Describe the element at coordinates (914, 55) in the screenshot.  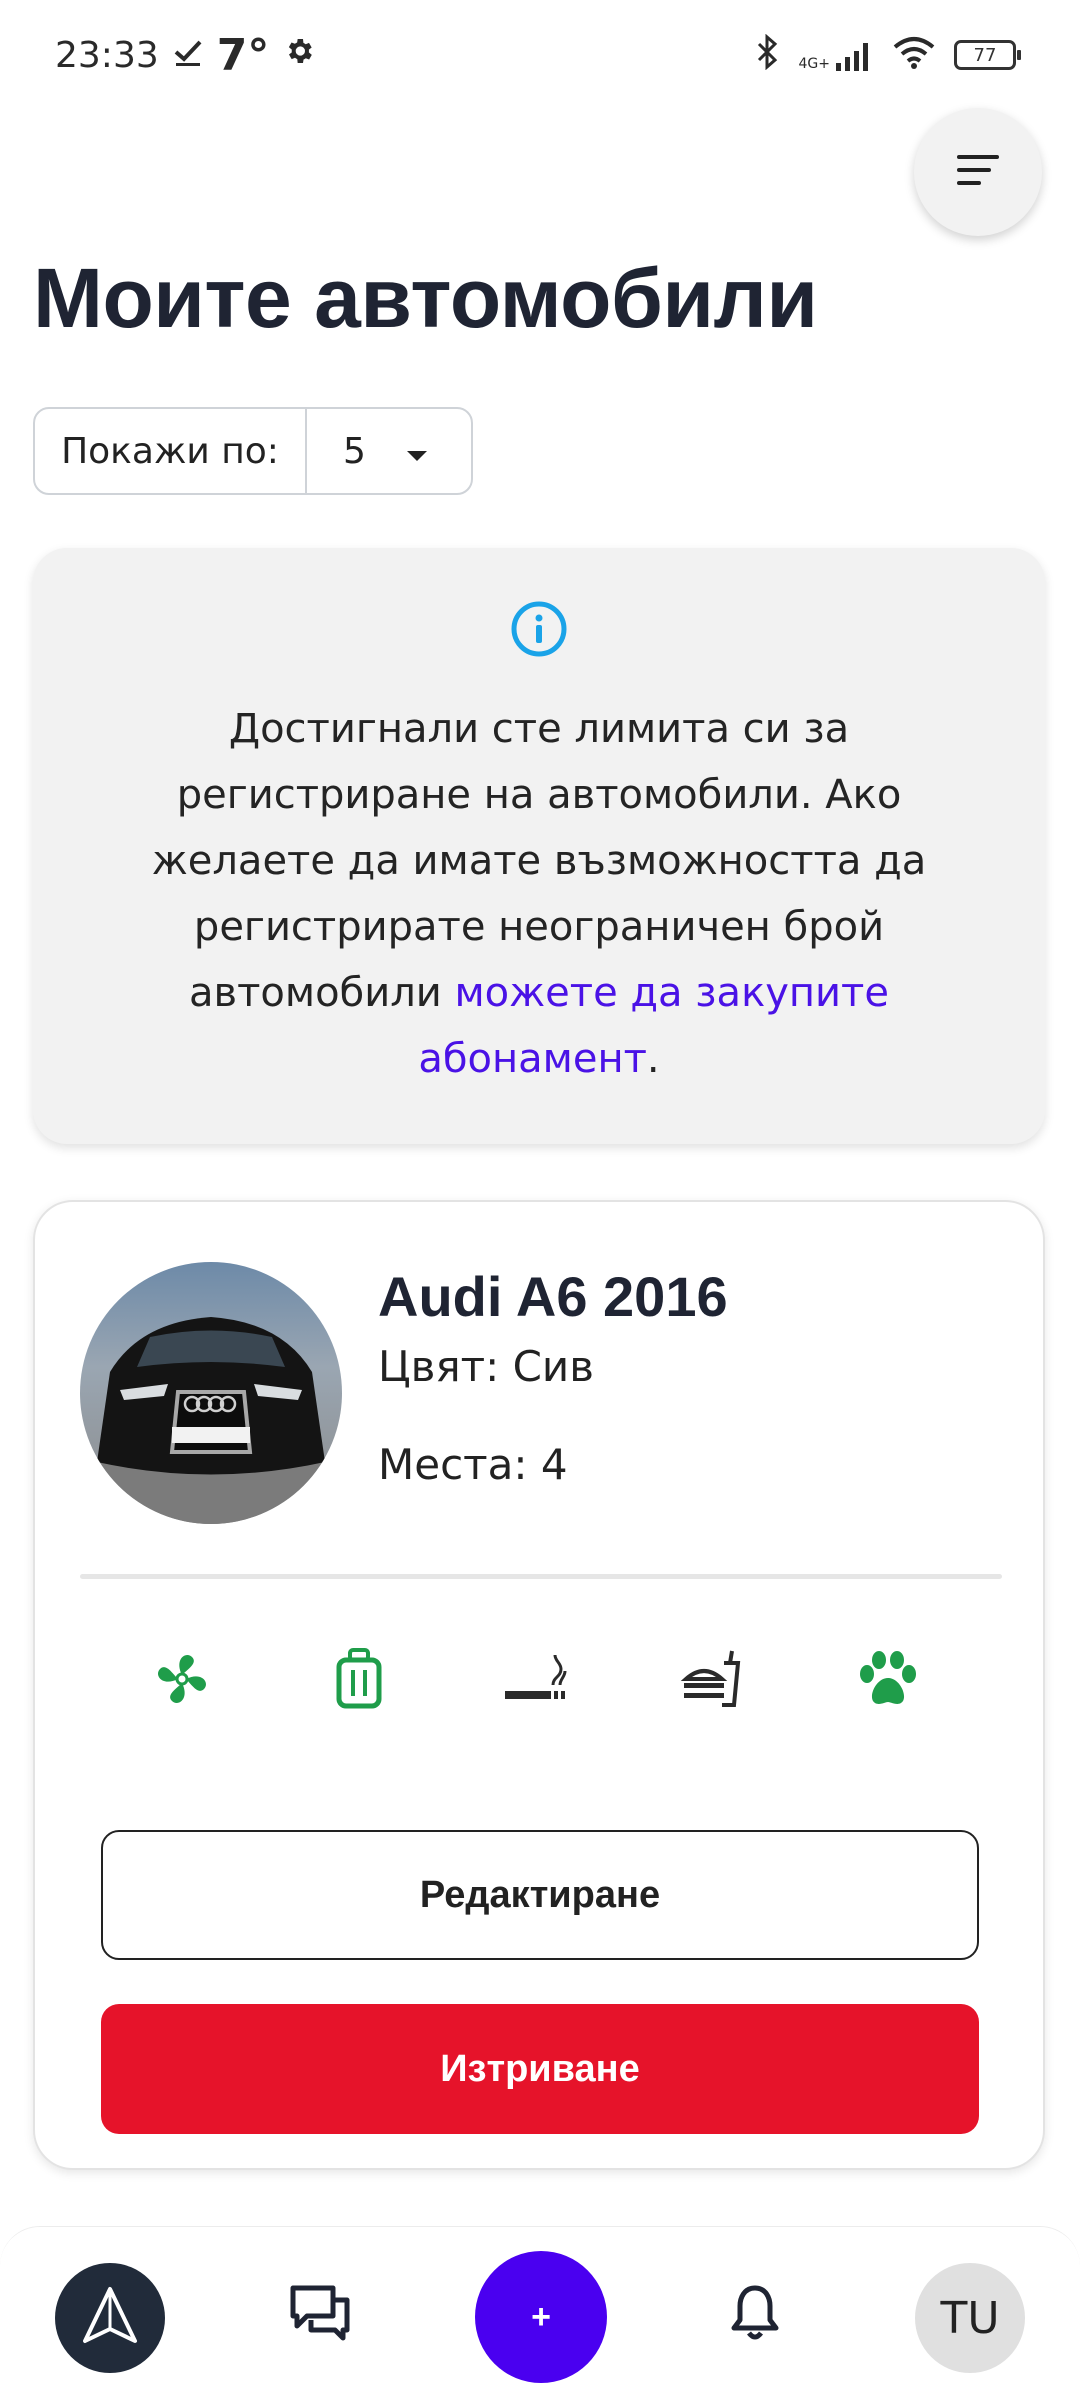
I see `wifi-icon` at that location.